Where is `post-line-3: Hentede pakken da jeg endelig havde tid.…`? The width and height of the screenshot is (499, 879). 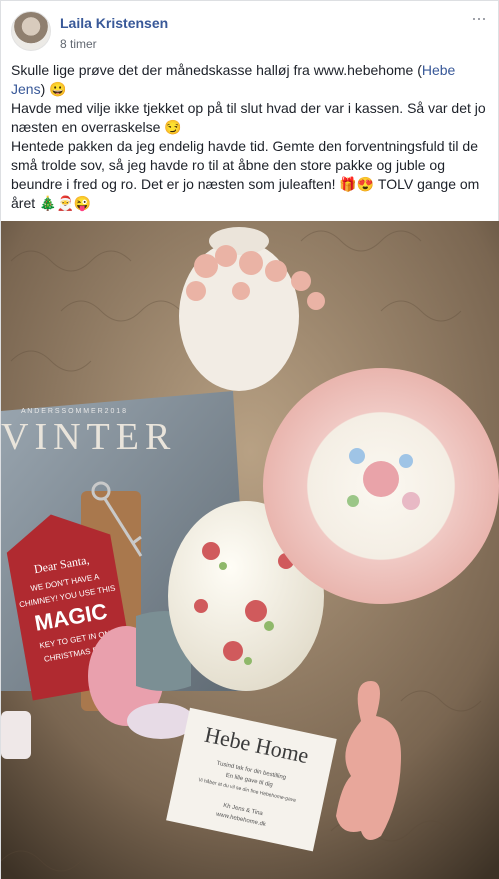 post-line-3: Hentede pakken da jeg endelig havde tid.… is located at coordinates (245, 174).